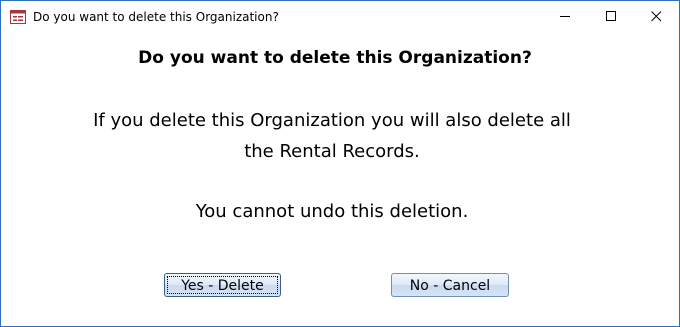 This screenshot has height=327, width=680. Describe the element at coordinates (335, 58) in the screenshot. I see `dialog-heading: Do you want to delete this Organization?` at that location.